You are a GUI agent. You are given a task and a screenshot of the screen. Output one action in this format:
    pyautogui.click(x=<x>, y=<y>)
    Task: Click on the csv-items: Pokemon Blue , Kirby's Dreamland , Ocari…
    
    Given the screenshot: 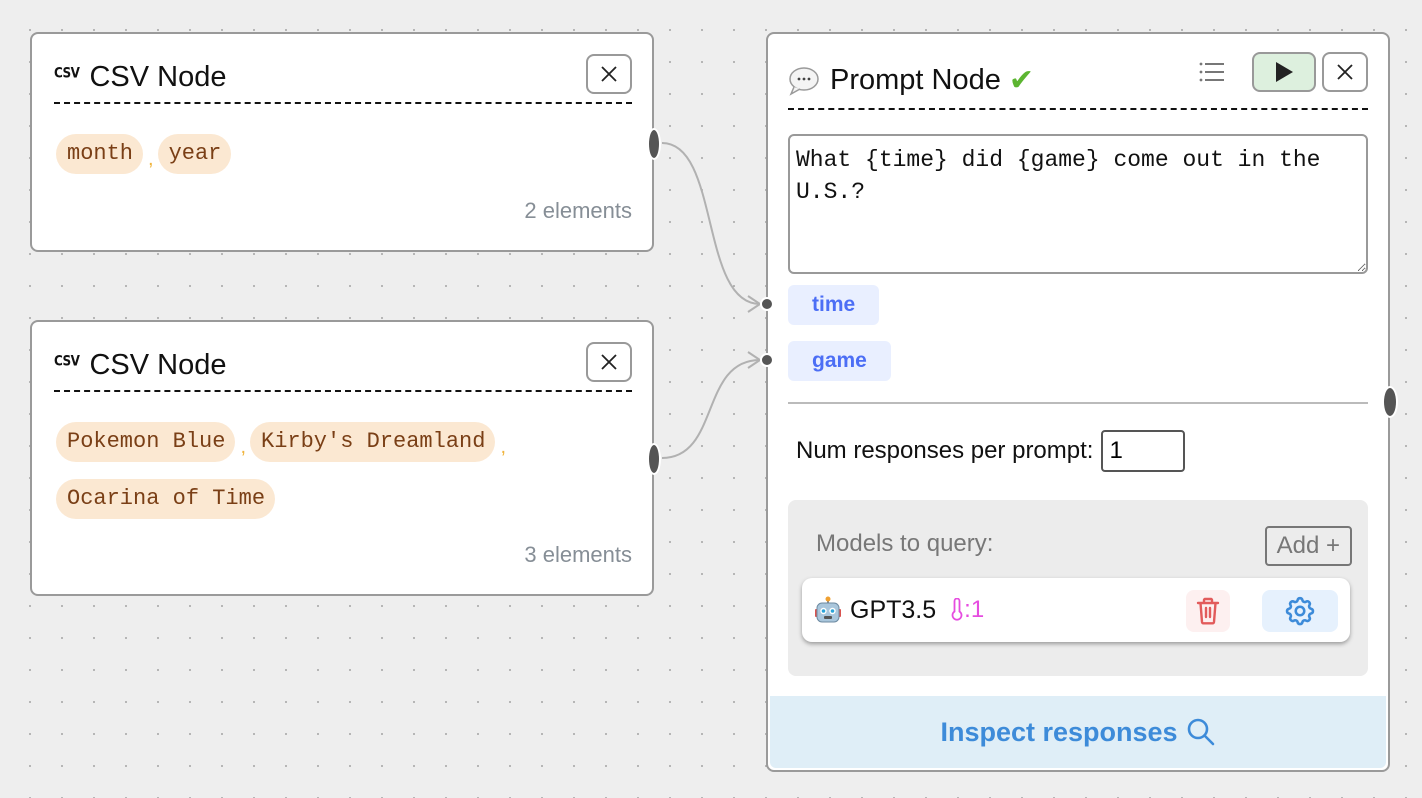 What is the action you would take?
    pyautogui.click(x=344, y=470)
    